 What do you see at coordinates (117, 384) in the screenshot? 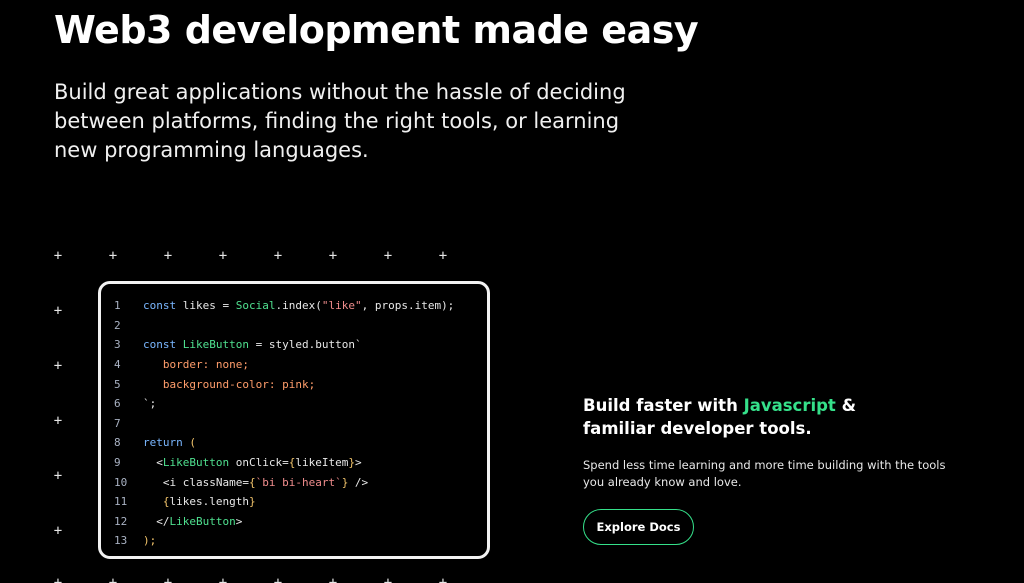
I see `line-number: 5` at bounding box center [117, 384].